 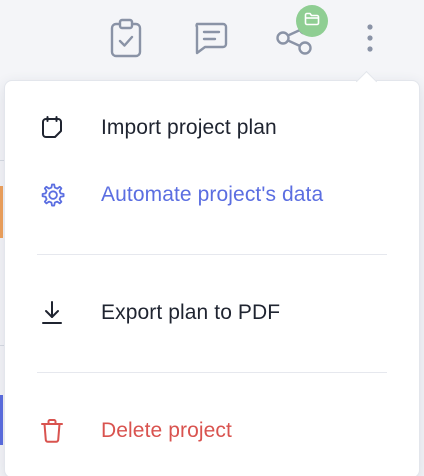 What do you see at coordinates (191, 312) in the screenshot?
I see `menu-item-label: Export plan to PDF` at bounding box center [191, 312].